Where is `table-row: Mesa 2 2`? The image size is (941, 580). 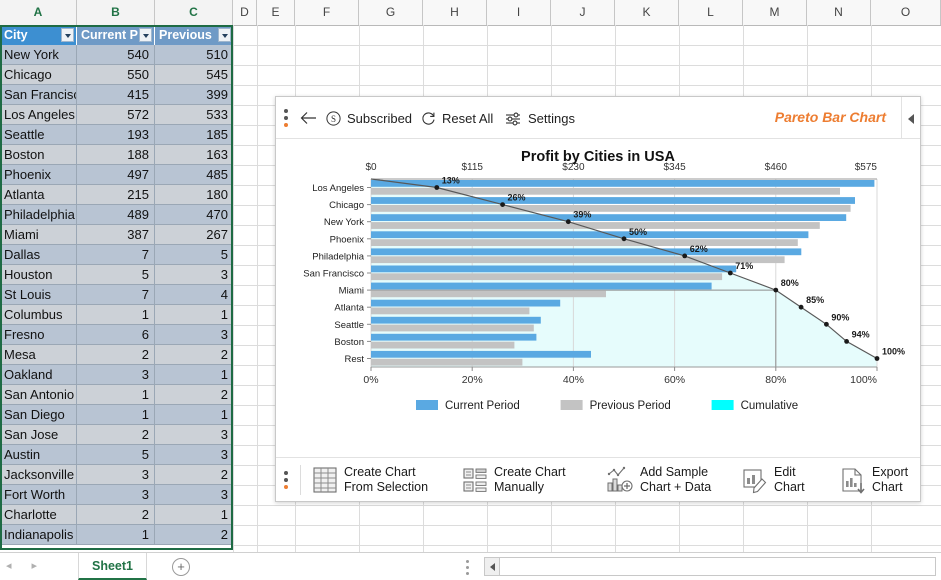
table-row: Mesa 2 2 is located at coordinates (116, 355).